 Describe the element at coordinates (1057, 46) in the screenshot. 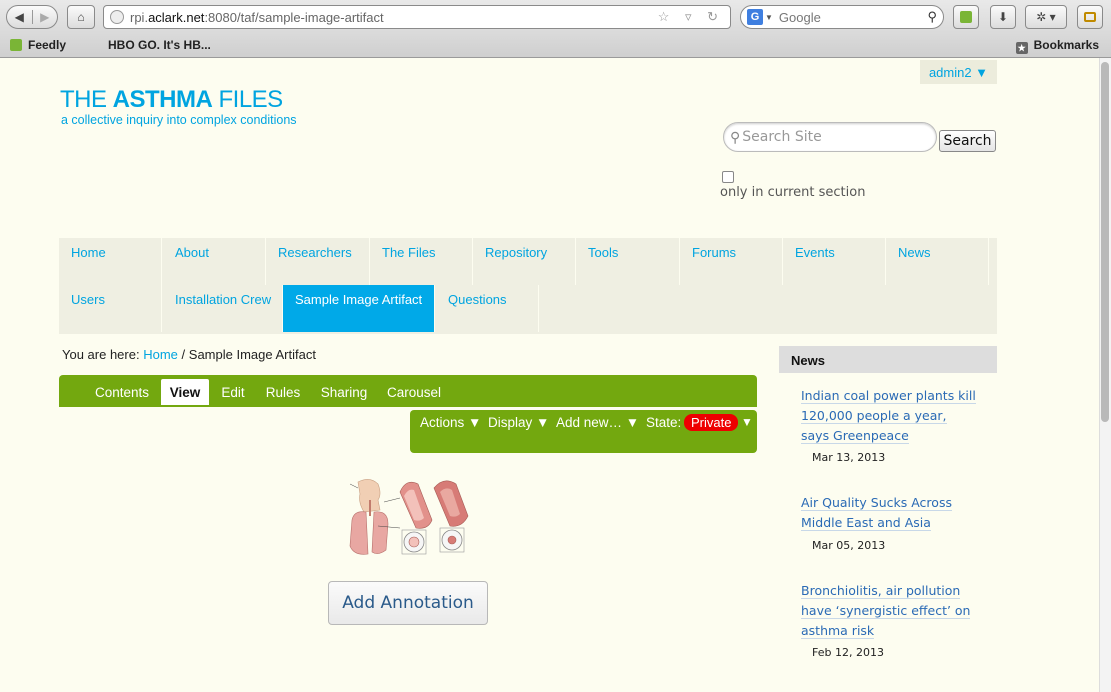

I see `bookmarks-menu: ★ Bookmarks` at that location.